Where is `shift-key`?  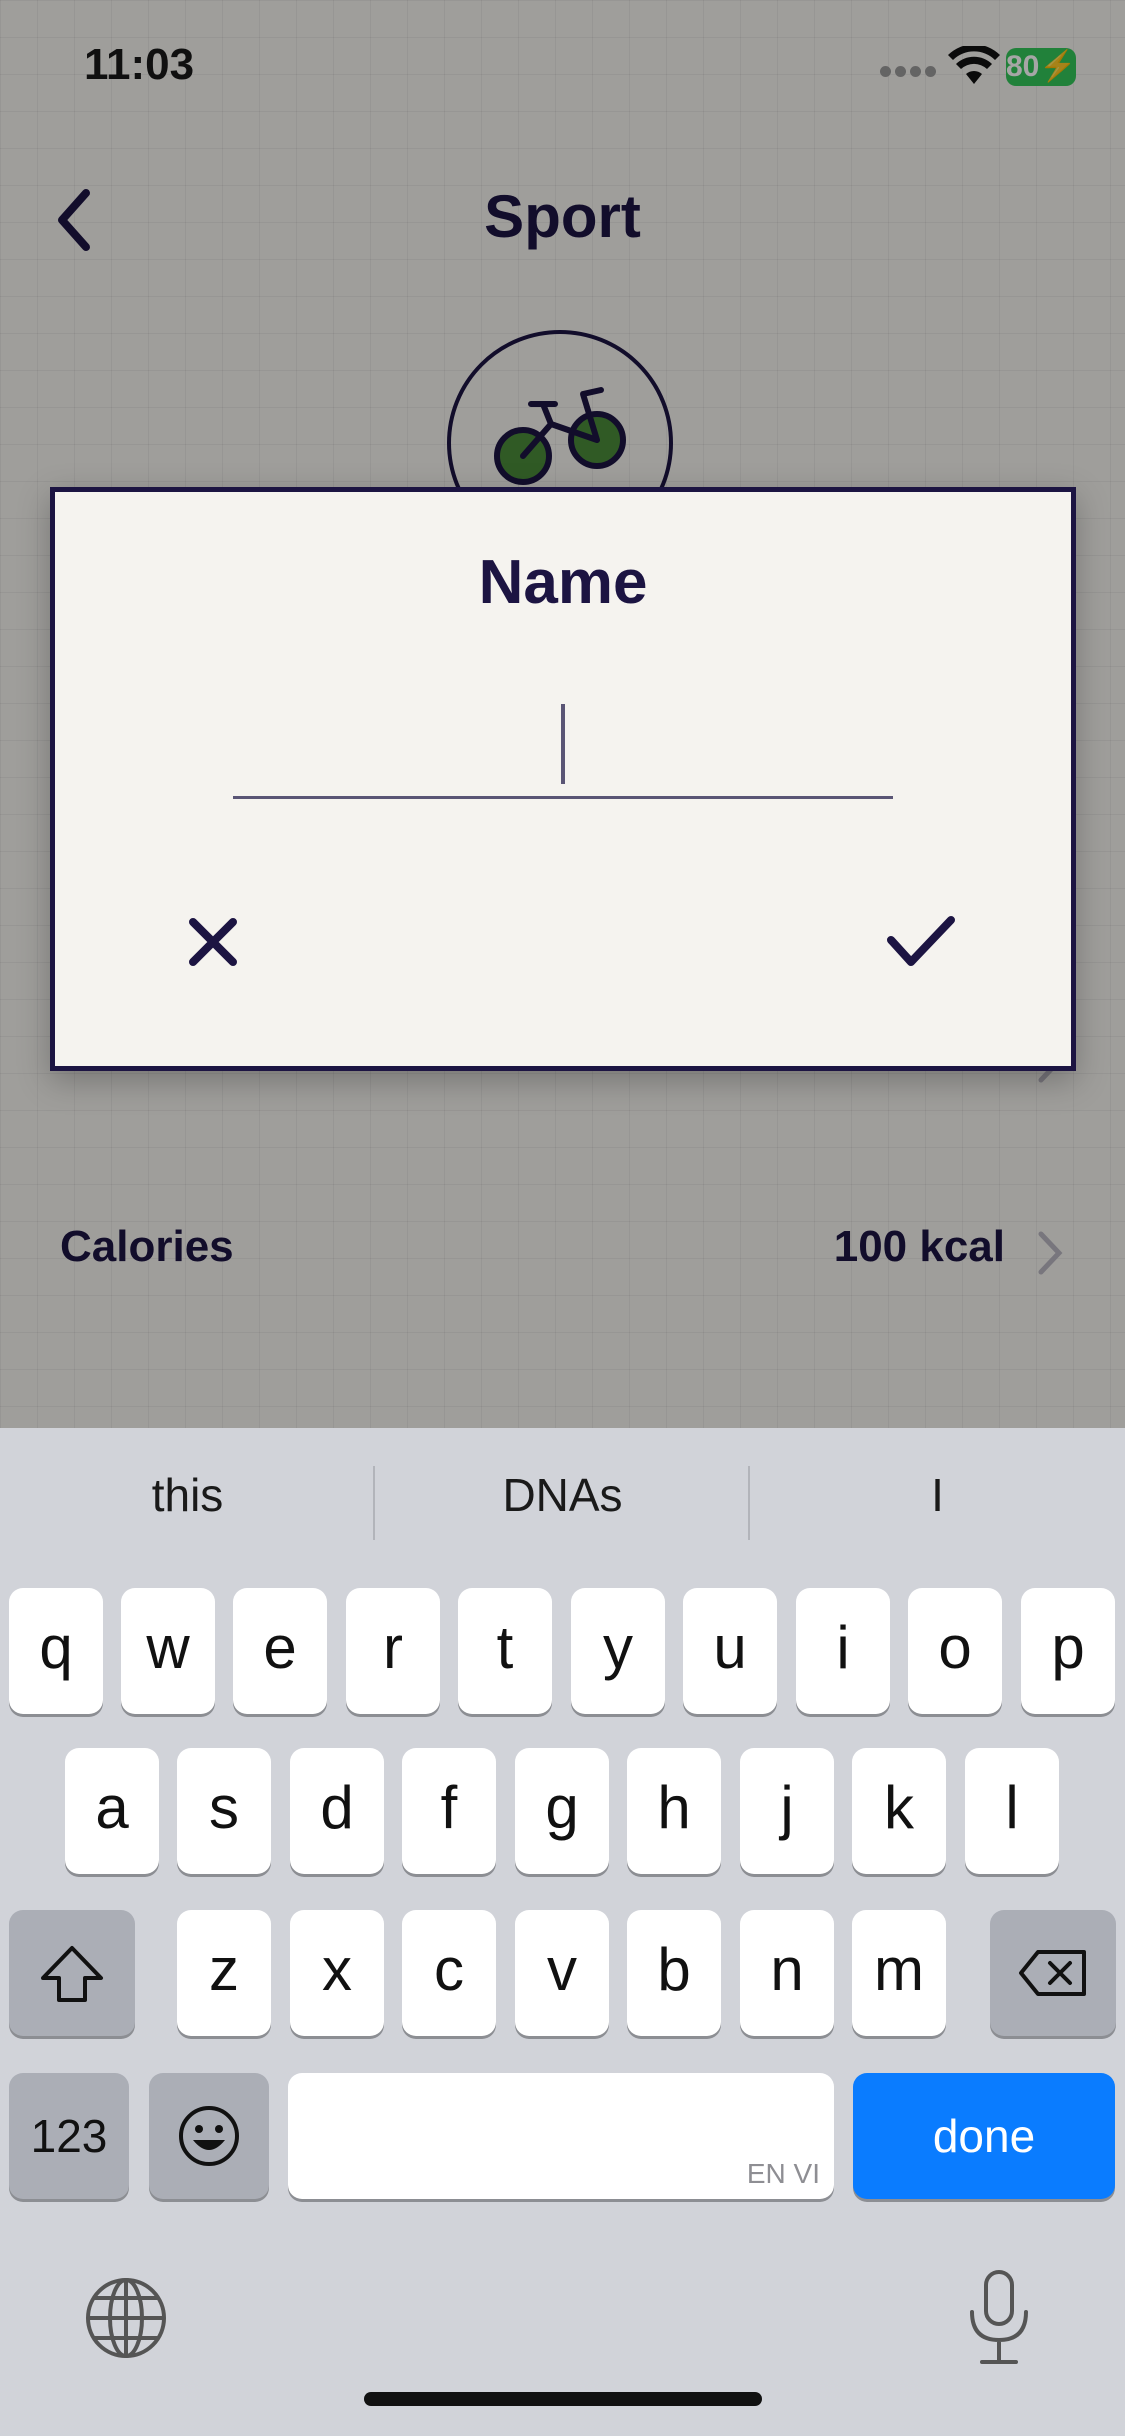
shift-key is located at coordinates (72, 1973).